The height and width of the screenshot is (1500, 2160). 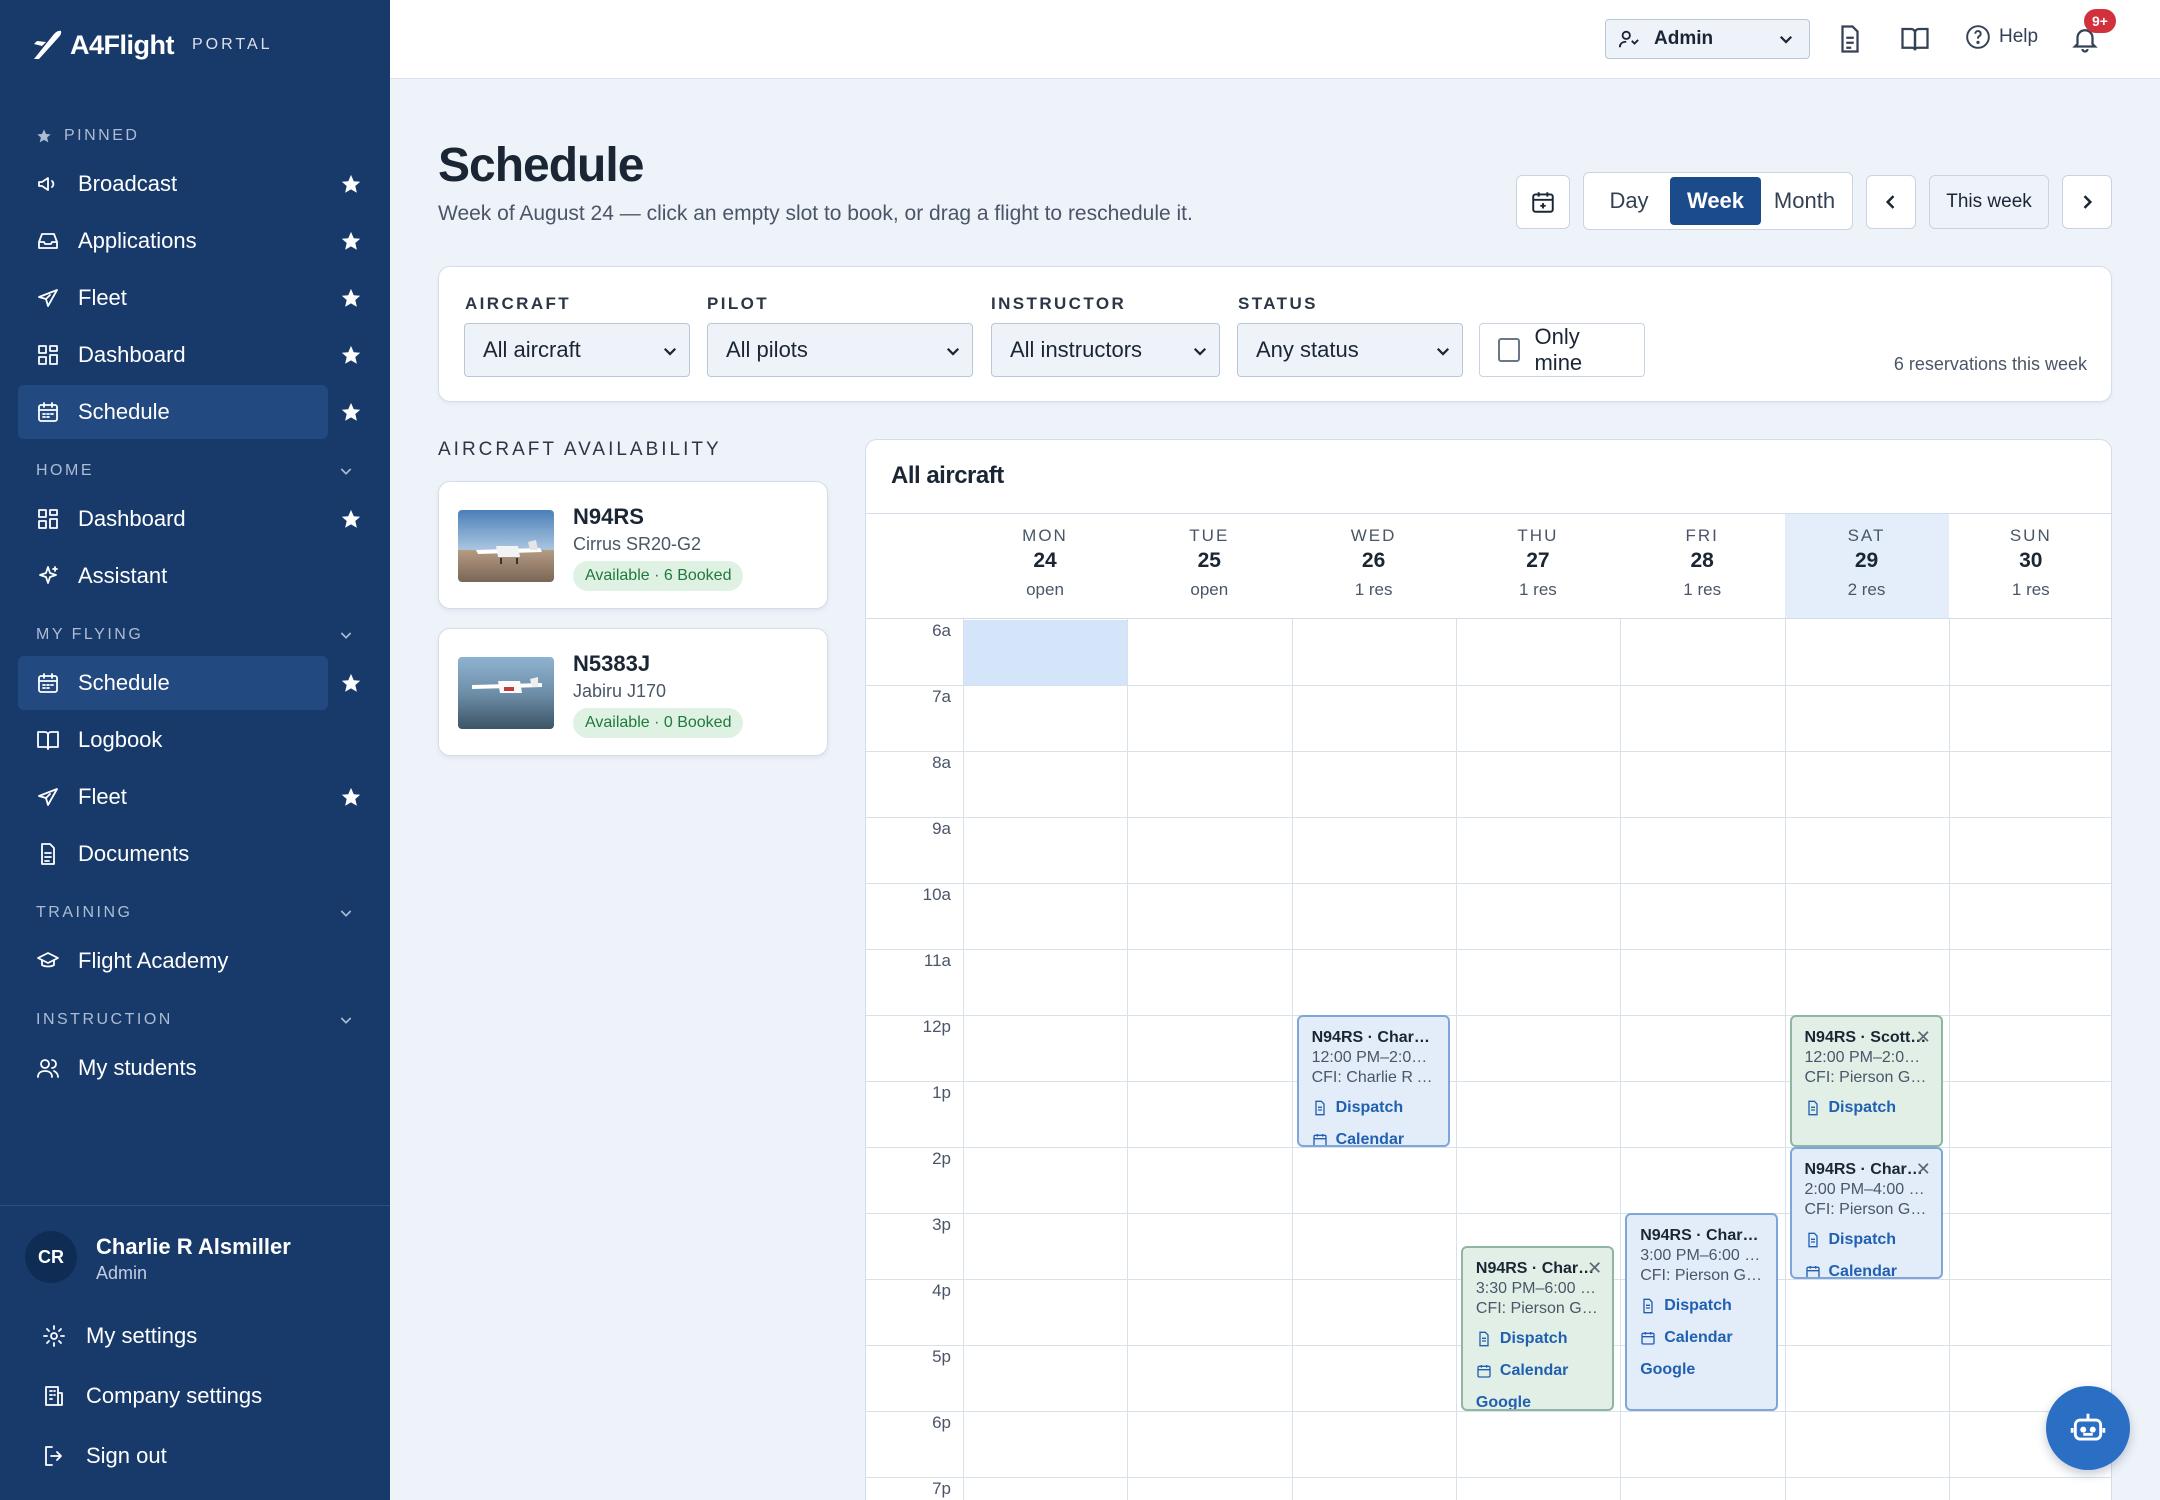 What do you see at coordinates (1915, 39) in the screenshot?
I see `book-open-icon` at bounding box center [1915, 39].